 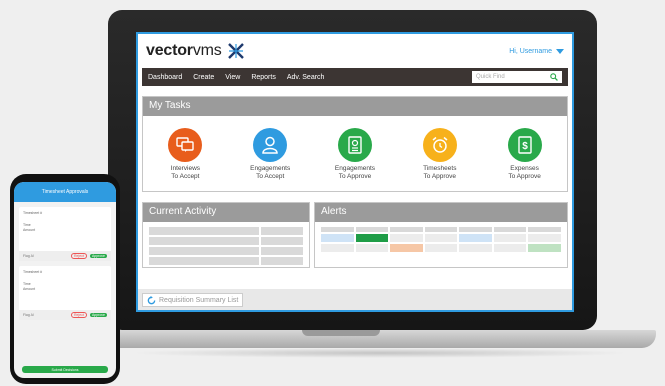 I want to click on id-badge-icon, so click(x=354, y=145).